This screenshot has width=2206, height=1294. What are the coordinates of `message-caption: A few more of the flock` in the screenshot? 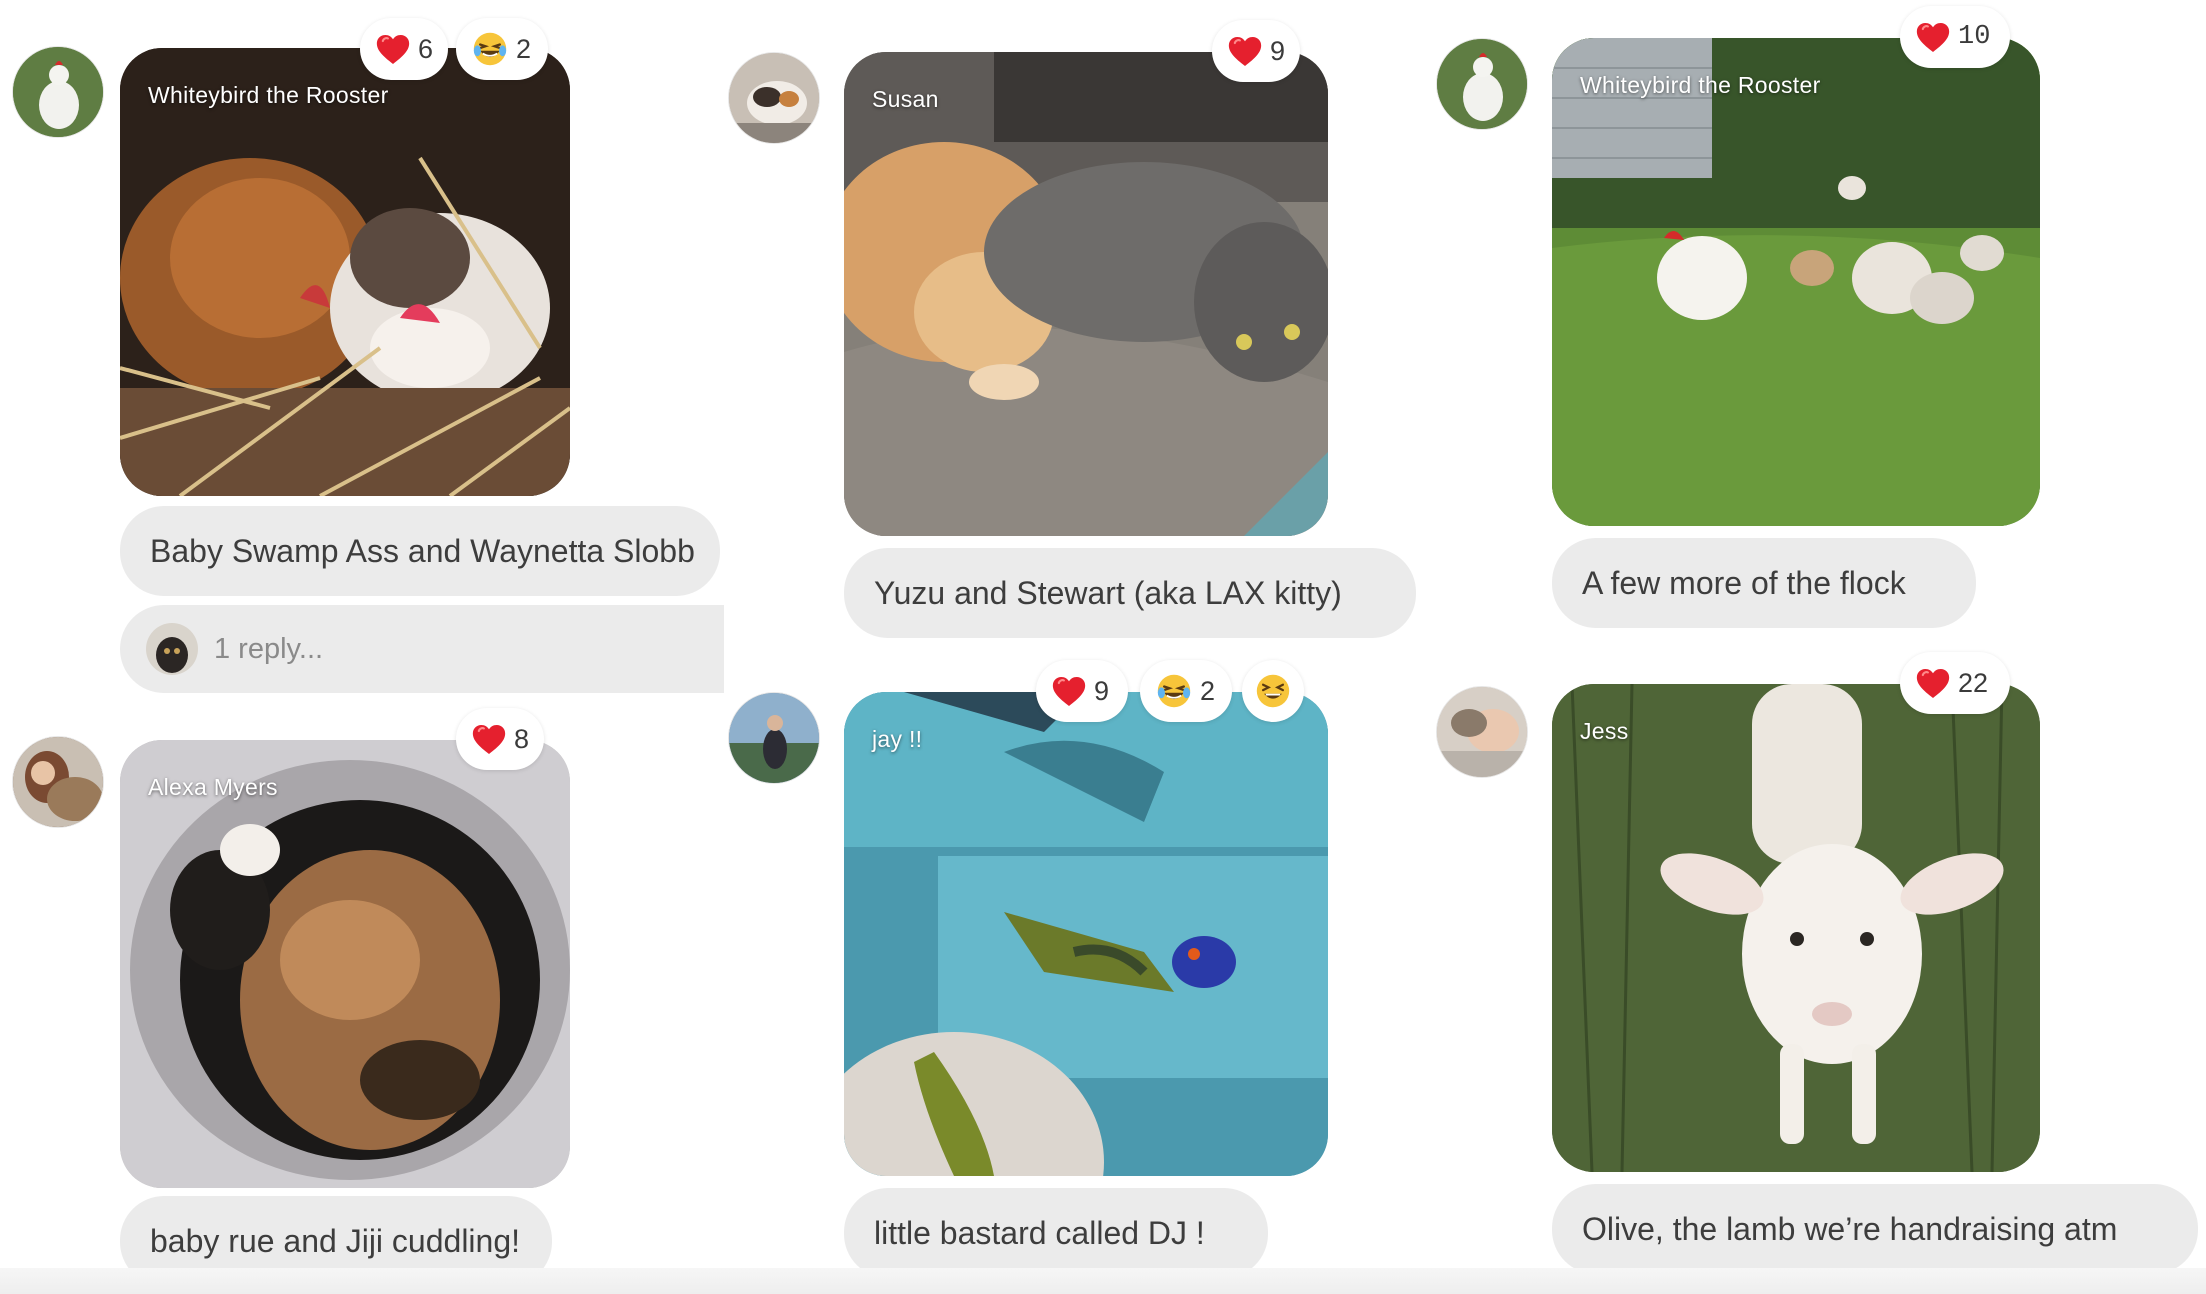 It's located at (1764, 583).